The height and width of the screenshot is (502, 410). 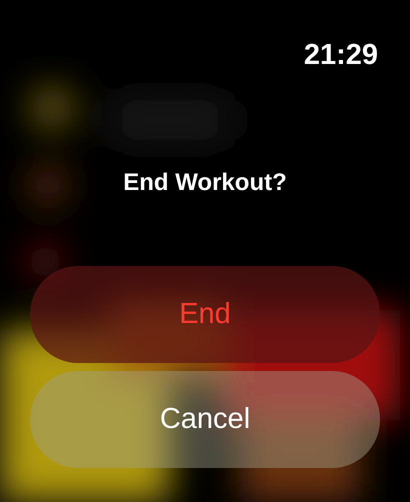 I want to click on dialog-title: End Workout?, so click(x=205, y=183).